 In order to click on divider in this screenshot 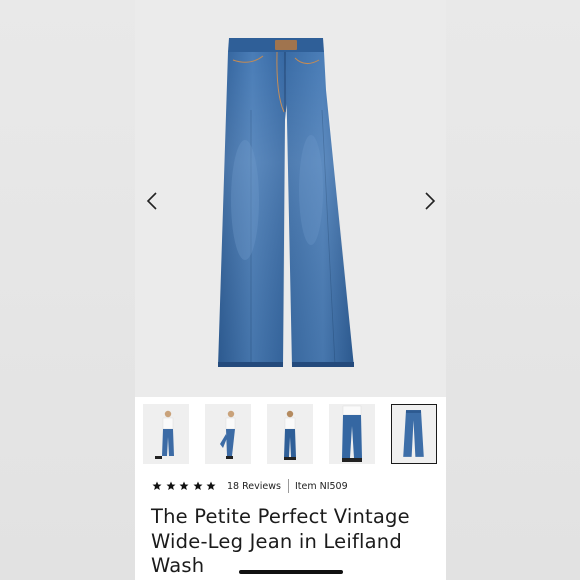, I will do `click(288, 486)`.